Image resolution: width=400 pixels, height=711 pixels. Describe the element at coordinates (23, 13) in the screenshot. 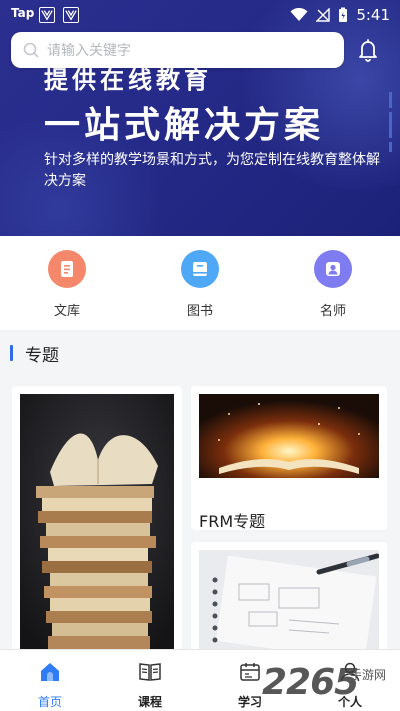

I see `carrier-label: Tap` at that location.